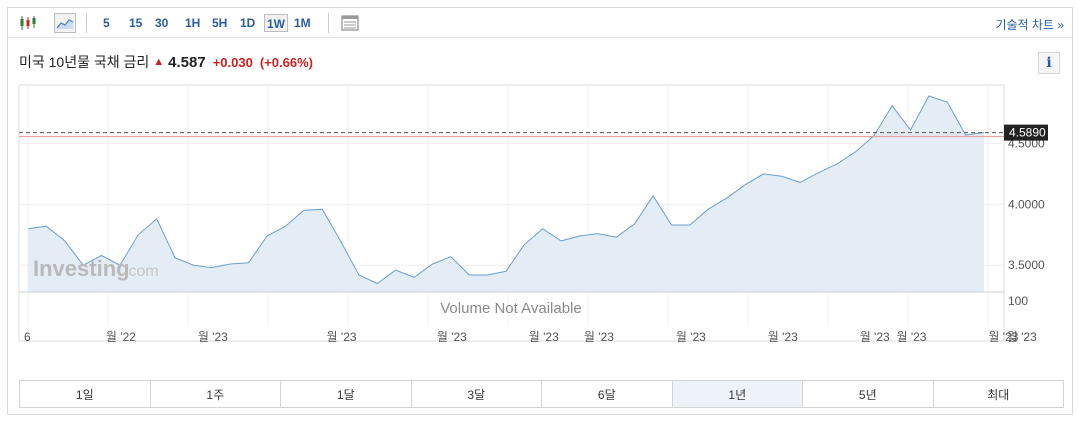 The image size is (1078, 421). I want to click on investing-watermark: Investing, so click(81, 268).